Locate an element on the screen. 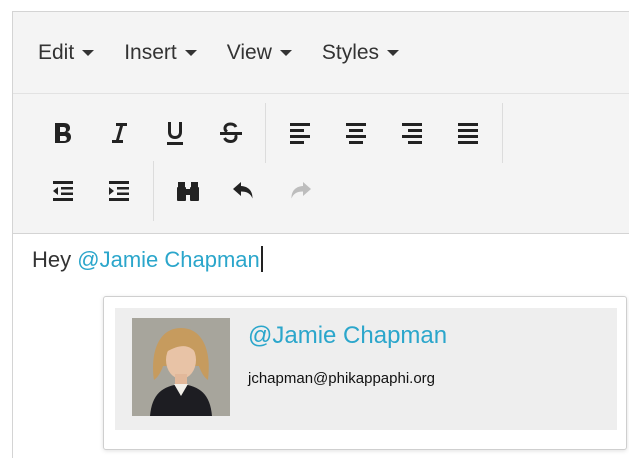 Image resolution: width=629 pixels, height=458 pixels. mention-tag: @Jamie Chapman is located at coordinates (168, 259).